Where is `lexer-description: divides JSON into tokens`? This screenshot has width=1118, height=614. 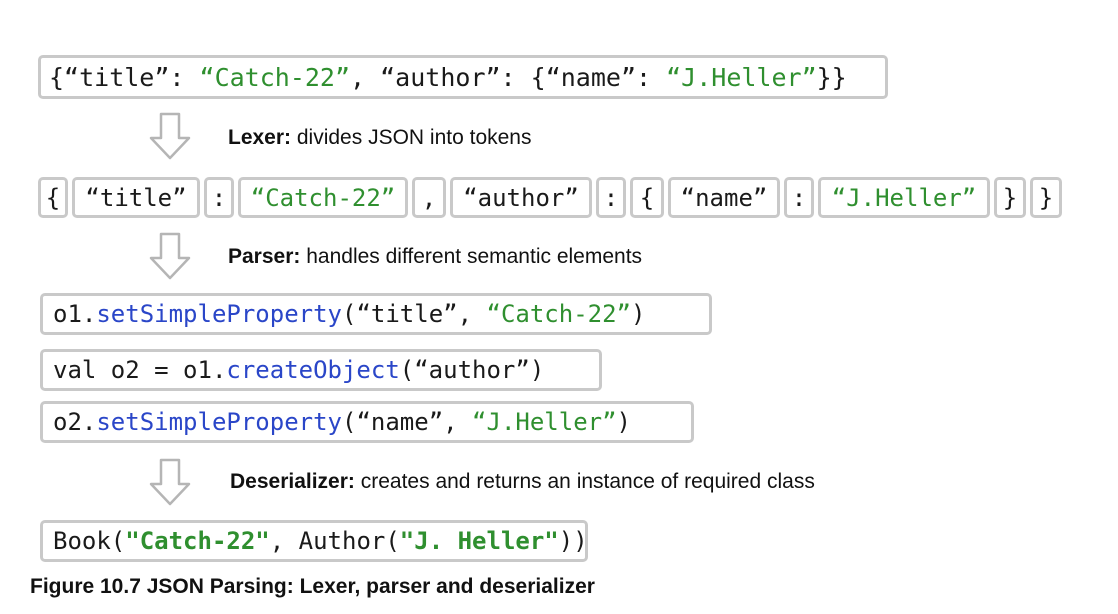
lexer-description: divides JSON into tokens is located at coordinates (411, 137).